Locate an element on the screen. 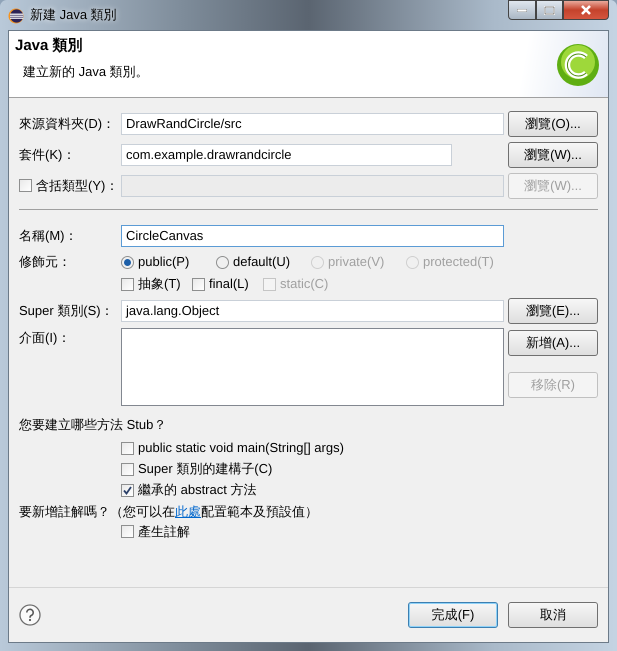 The height and width of the screenshot is (651, 617). field-label: 套件(K)： is located at coordinates (47, 155).